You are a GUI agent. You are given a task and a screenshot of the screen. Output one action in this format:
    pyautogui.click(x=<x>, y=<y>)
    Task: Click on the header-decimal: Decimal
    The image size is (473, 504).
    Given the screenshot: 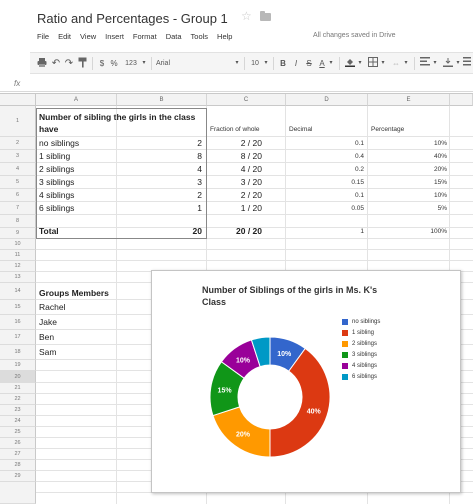 What is the action you would take?
    pyautogui.click(x=327, y=129)
    